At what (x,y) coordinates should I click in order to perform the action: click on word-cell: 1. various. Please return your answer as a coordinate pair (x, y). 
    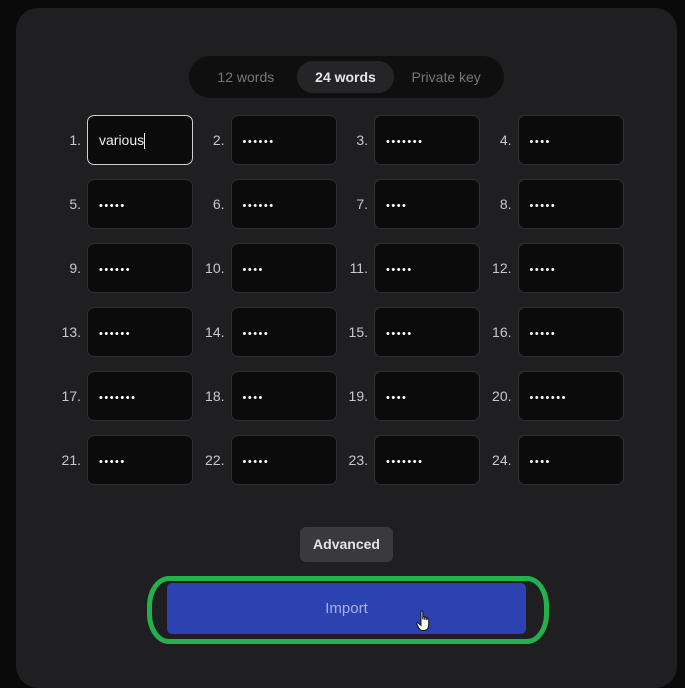
    Looking at the image, I should click on (128, 139).